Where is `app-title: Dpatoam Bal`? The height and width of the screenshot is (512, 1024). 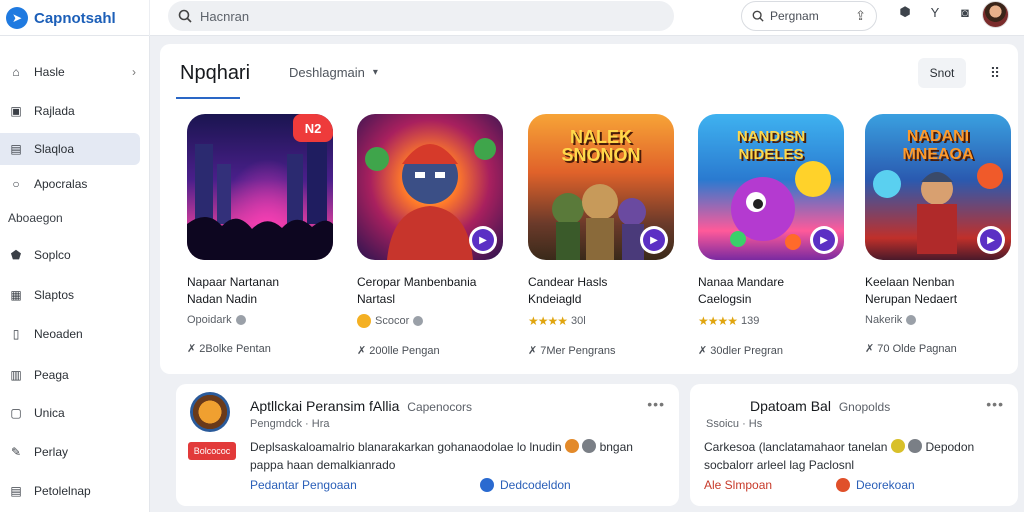
app-title: Dpatoam Bal is located at coordinates (790, 406).